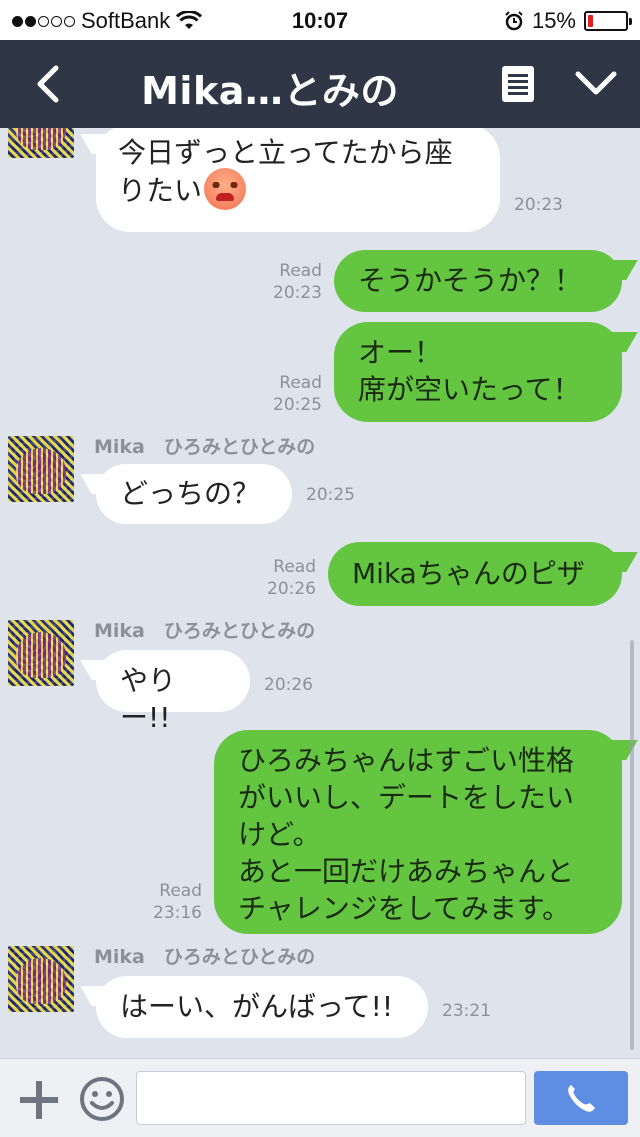  What do you see at coordinates (404, 908) in the screenshot?
I see `message-text: チャレンジをしてみます。` at bounding box center [404, 908].